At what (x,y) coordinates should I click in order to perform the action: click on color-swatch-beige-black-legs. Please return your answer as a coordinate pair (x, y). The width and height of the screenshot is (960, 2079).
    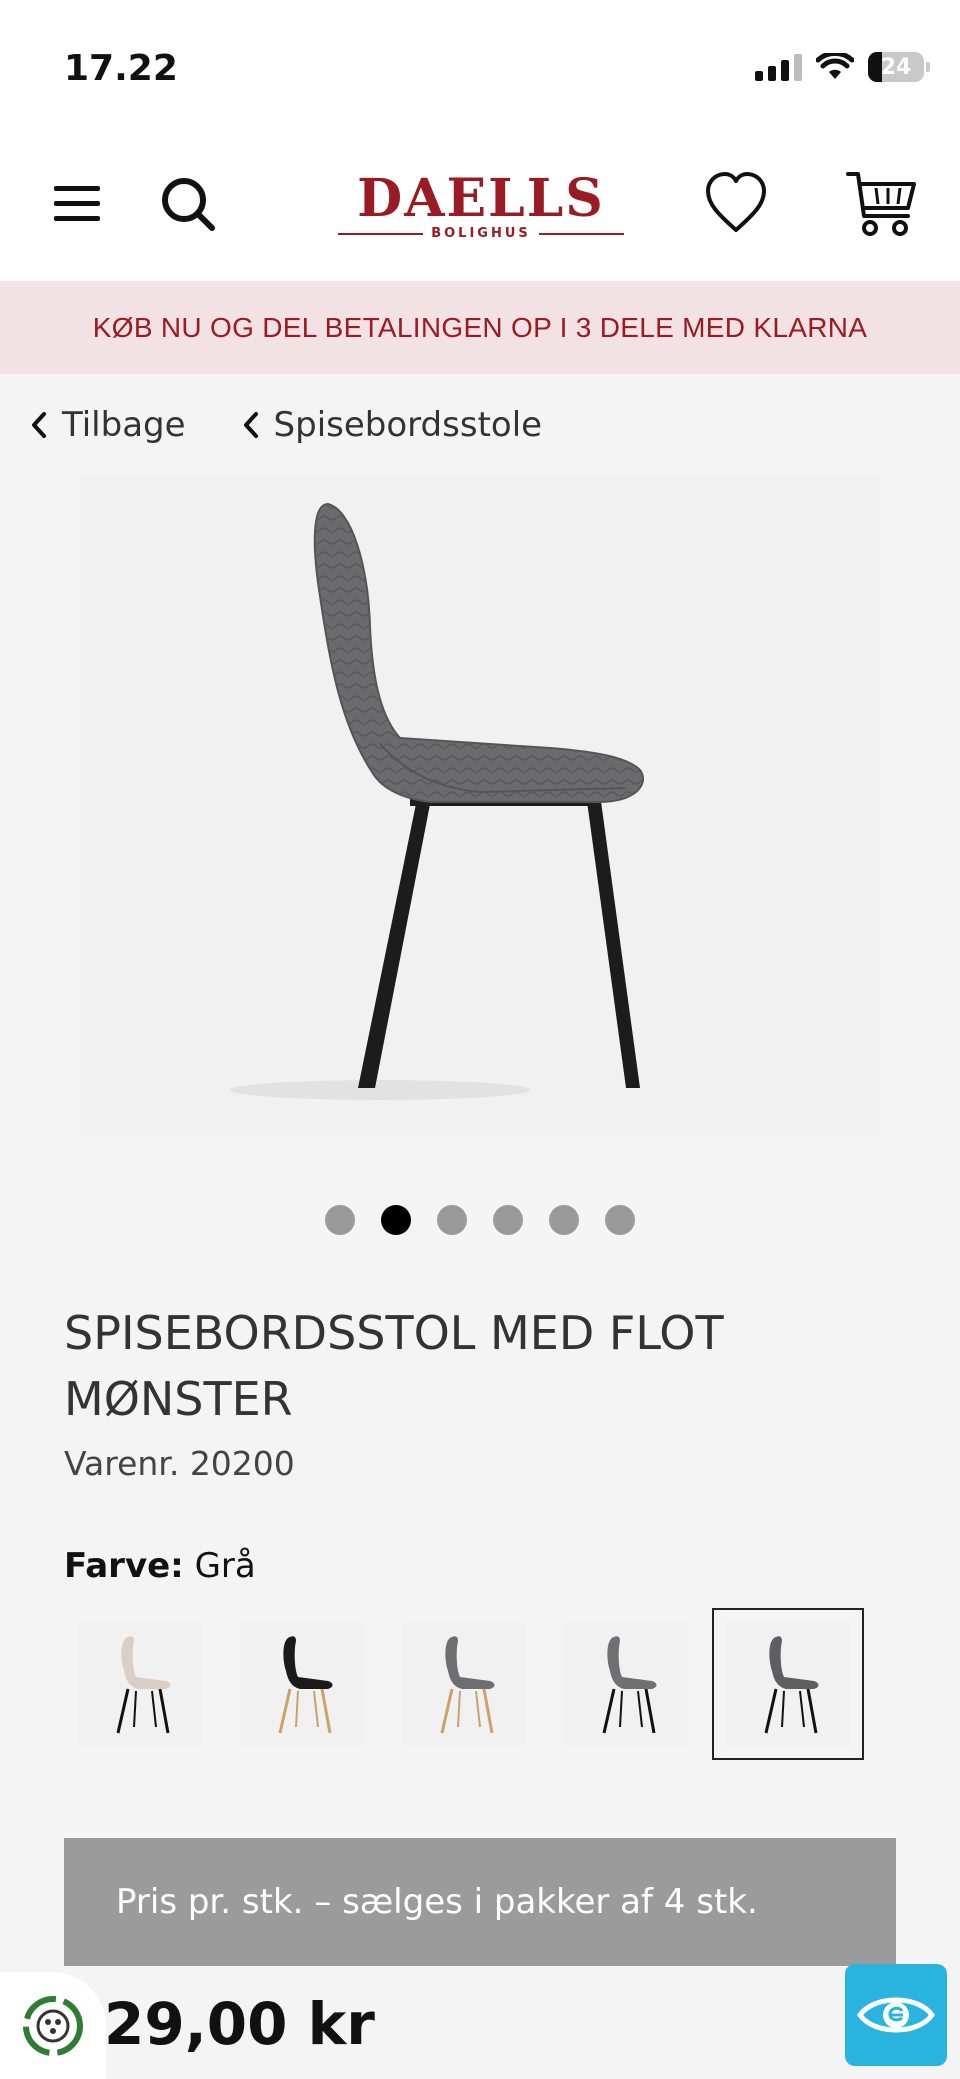
    Looking at the image, I should click on (140, 1684).